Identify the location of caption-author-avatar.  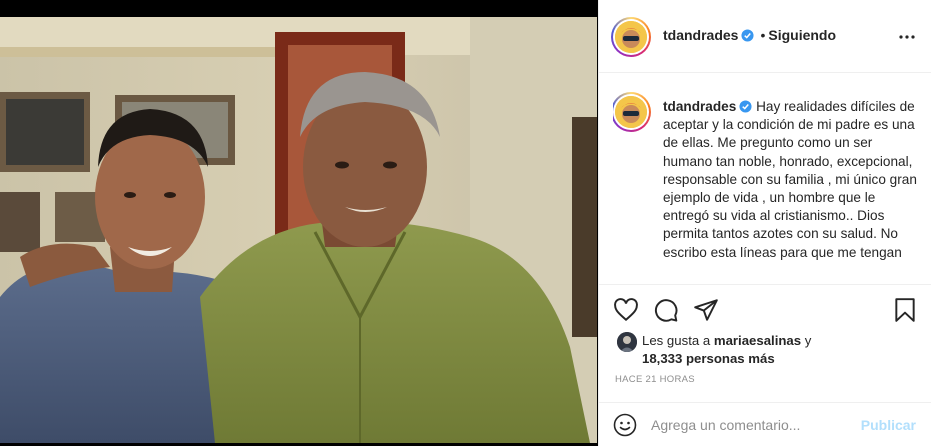
(632, 112).